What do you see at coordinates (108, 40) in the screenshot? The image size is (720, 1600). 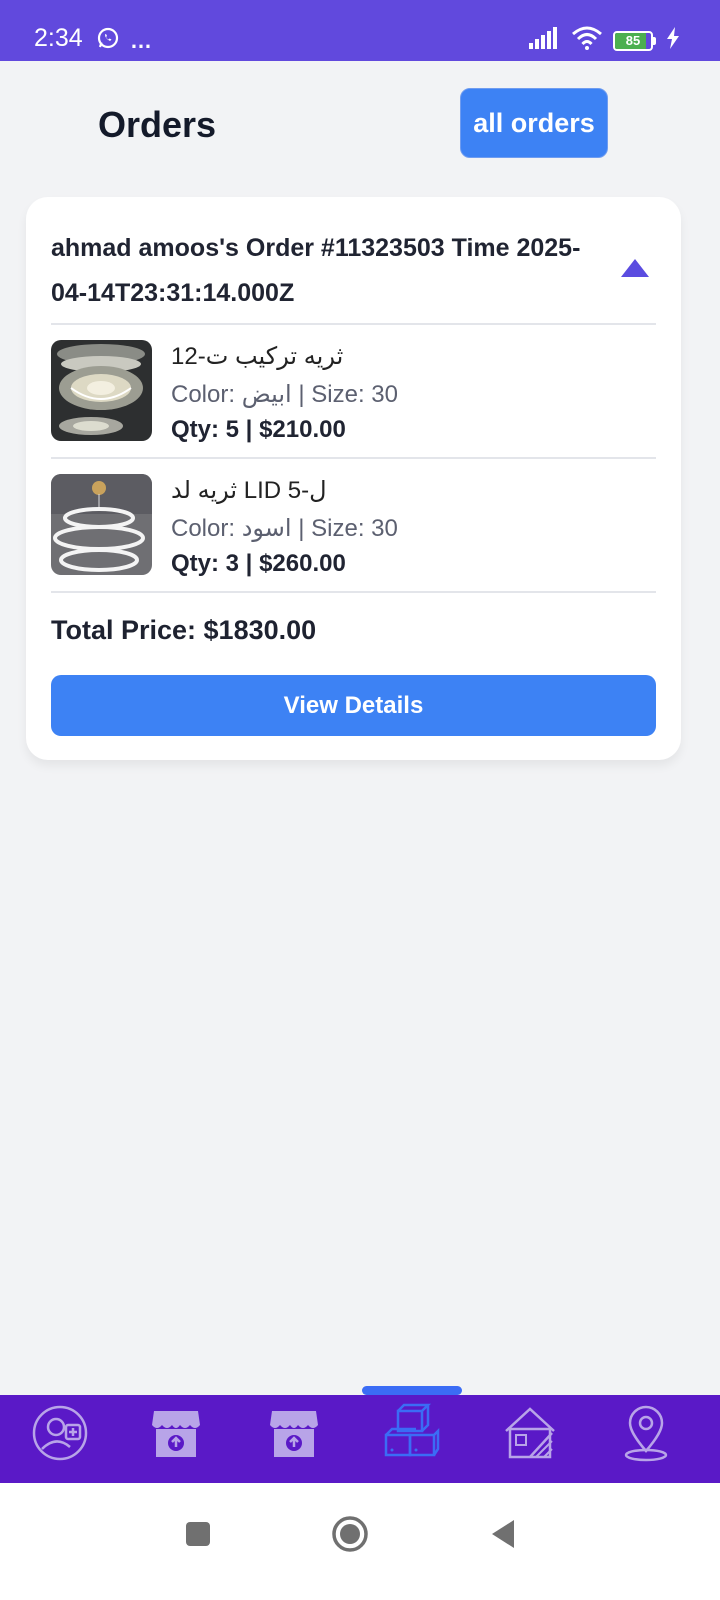 I see `whatsapp-icon` at bounding box center [108, 40].